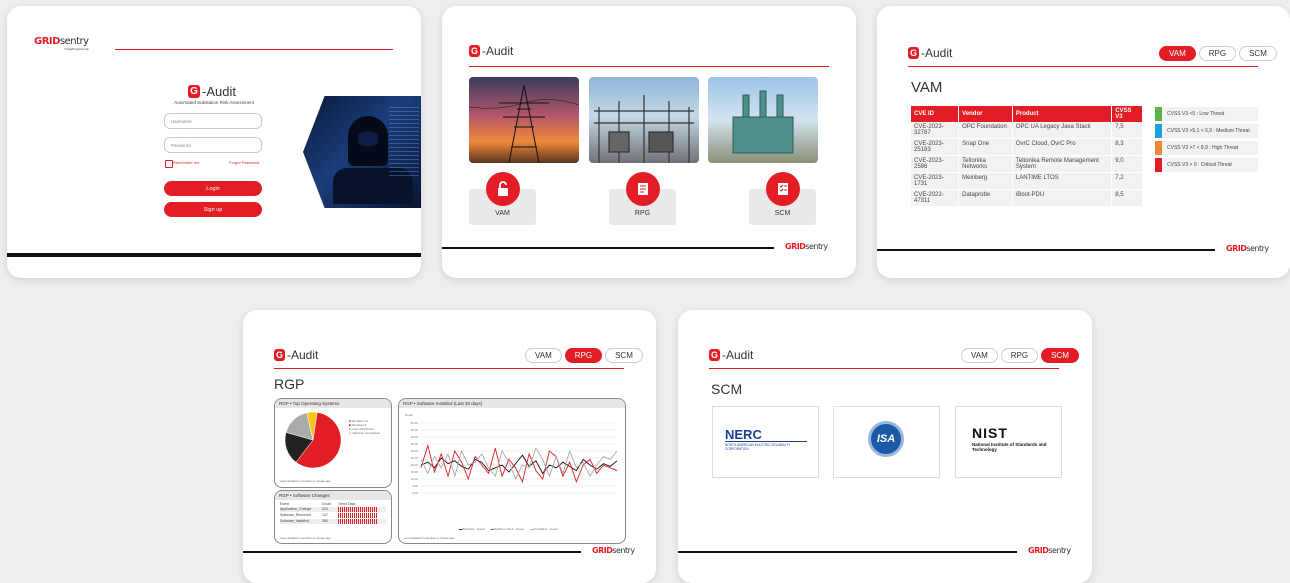 The width and height of the screenshot is (1290, 583). I want to click on line-footer: Last Updated: Less than a minute ago, so click(429, 538).